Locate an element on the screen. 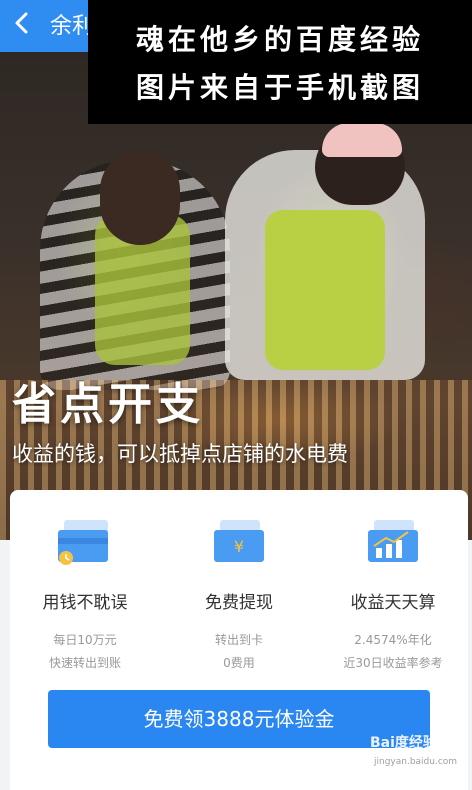  feature-withdraw-anytime: 用钱不耽误 每日10万元 快速转出到账 is located at coordinates (85, 594).